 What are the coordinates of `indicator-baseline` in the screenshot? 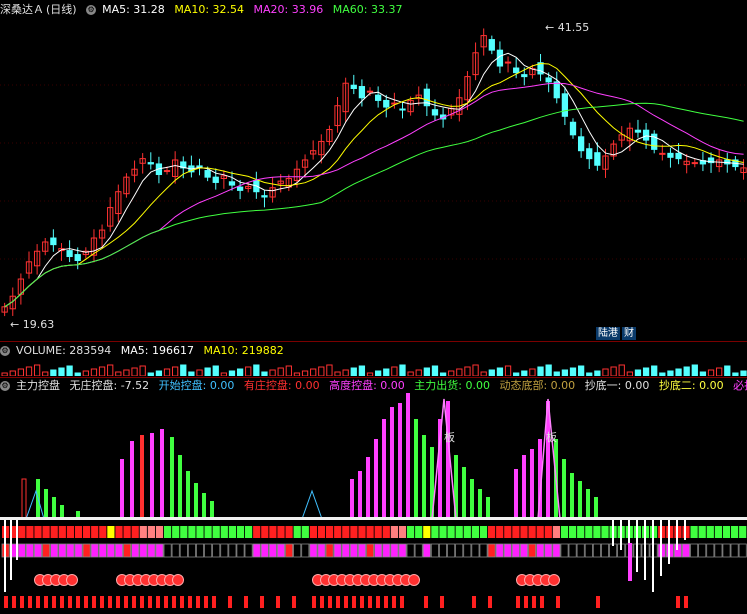 It's located at (373, 518).